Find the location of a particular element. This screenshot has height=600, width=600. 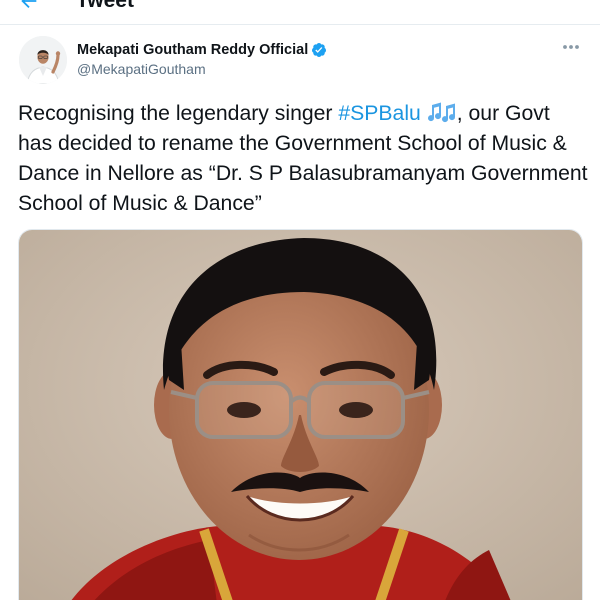

hashtag-link: #SPBalu is located at coordinates (379, 113).